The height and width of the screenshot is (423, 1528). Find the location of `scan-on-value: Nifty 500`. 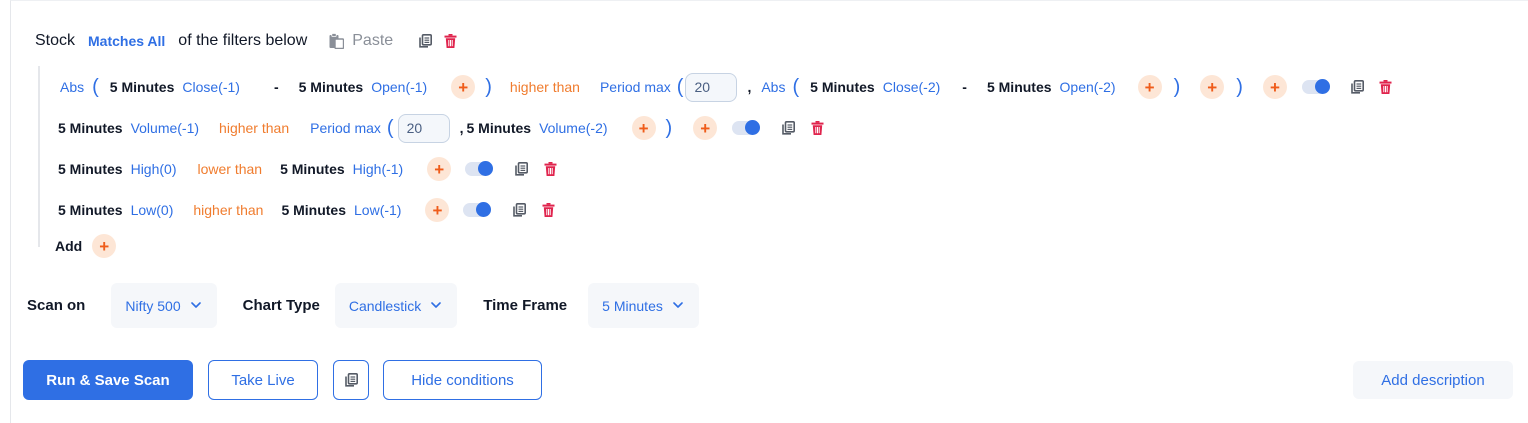

scan-on-value: Nifty 500 is located at coordinates (153, 305).